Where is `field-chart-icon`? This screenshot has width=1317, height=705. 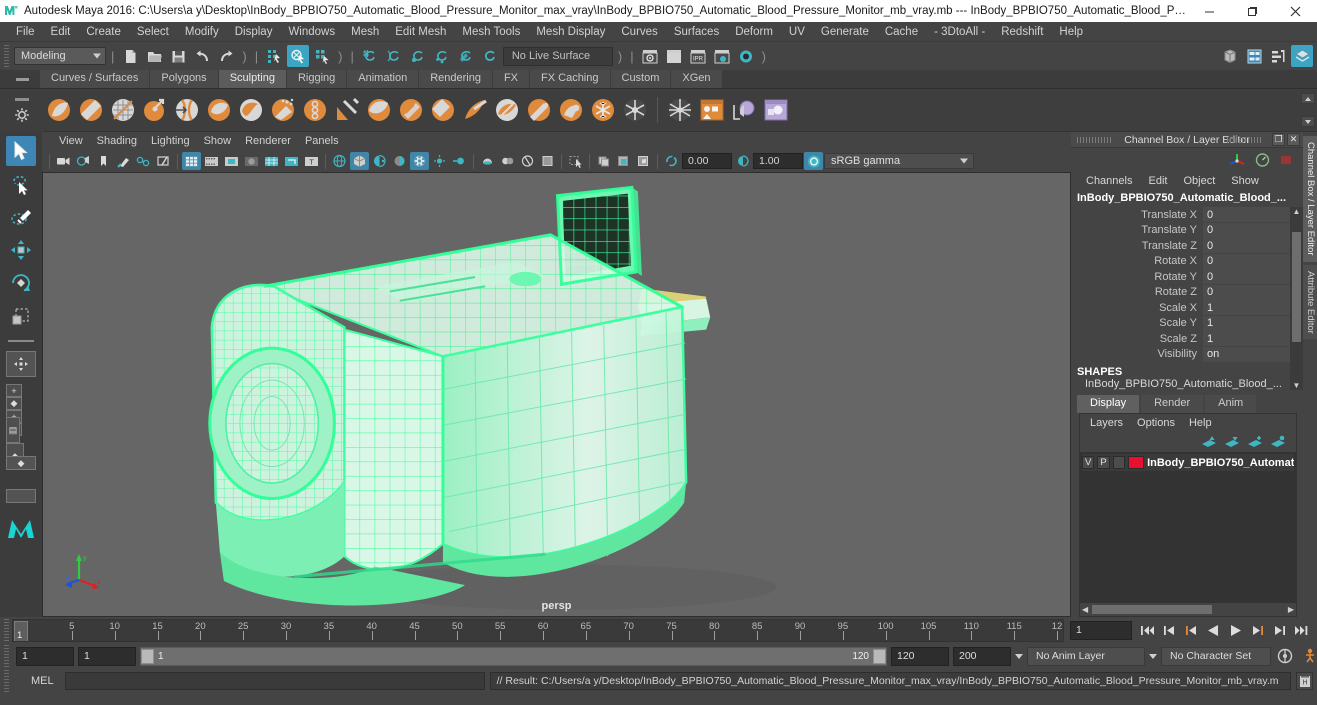
field-chart-icon is located at coordinates (271, 161).